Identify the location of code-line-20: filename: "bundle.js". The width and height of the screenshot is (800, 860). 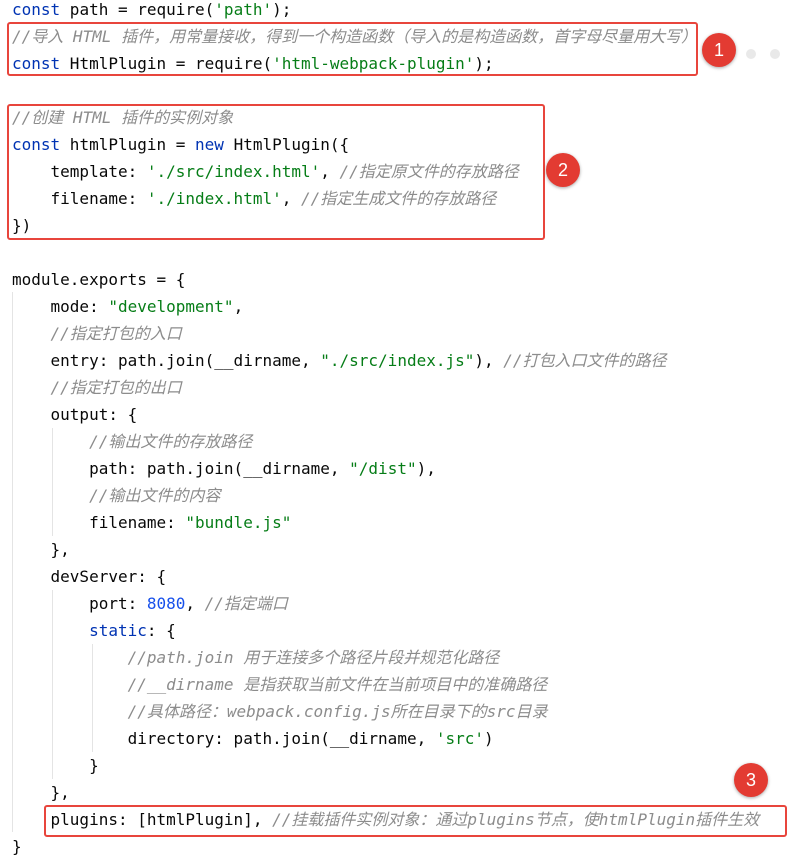
(151, 522).